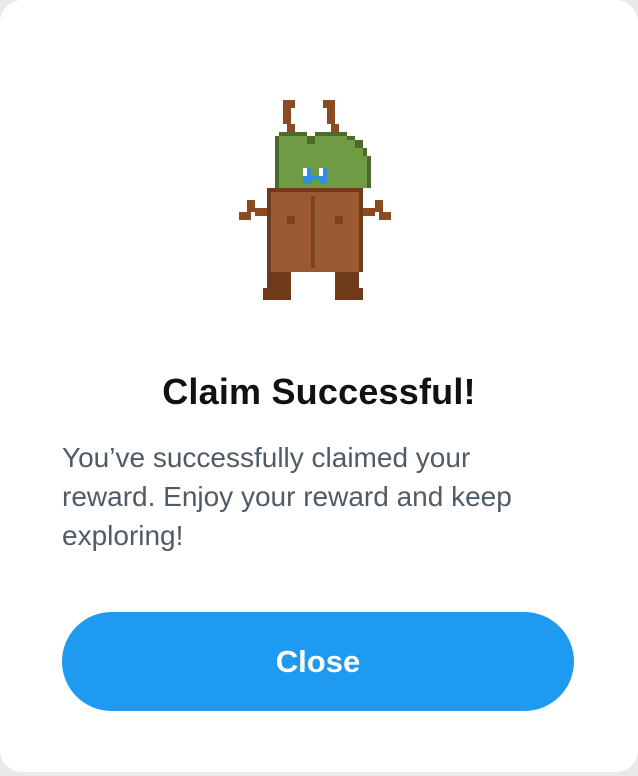 The height and width of the screenshot is (776, 638). What do you see at coordinates (318, 661) in the screenshot?
I see `close-button: Close` at bounding box center [318, 661].